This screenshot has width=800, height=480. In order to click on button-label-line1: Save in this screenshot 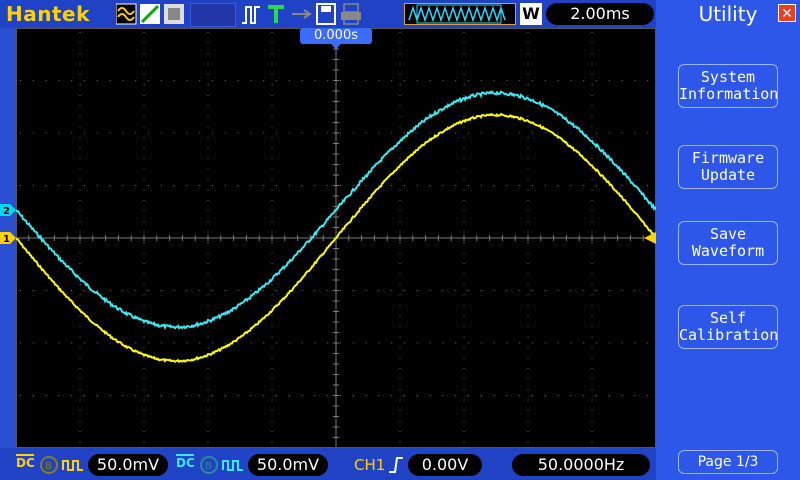, I will do `click(728, 234)`.